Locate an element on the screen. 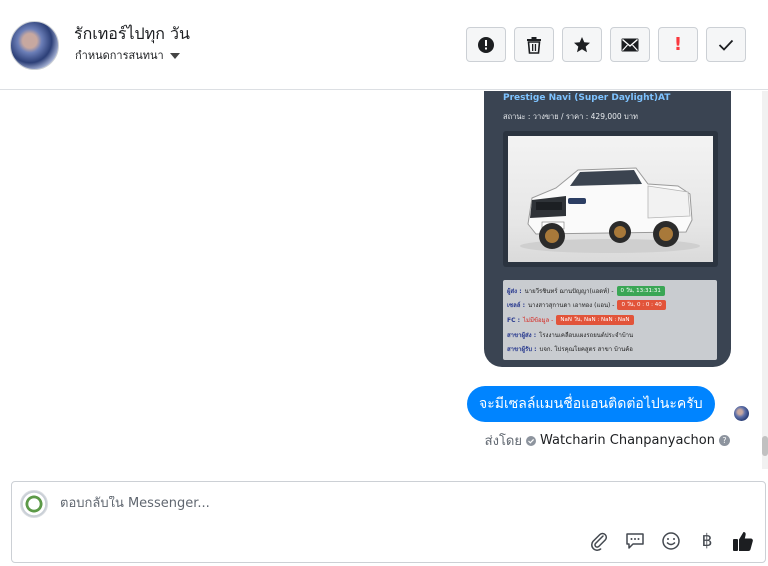 Image resolution: width=768 pixels, height=566 pixels. like-button is located at coordinates (743, 541).